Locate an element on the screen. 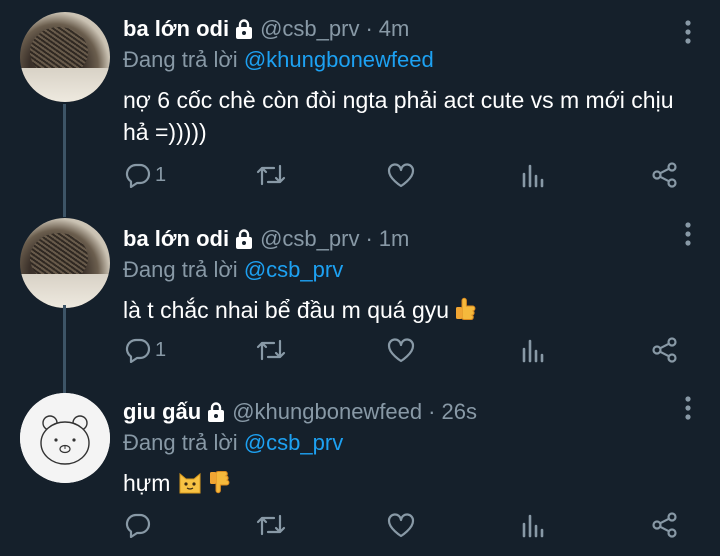 Image resolution: width=720 pixels, height=556 pixels. display-name: giu gấu is located at coordinates (162, 412).